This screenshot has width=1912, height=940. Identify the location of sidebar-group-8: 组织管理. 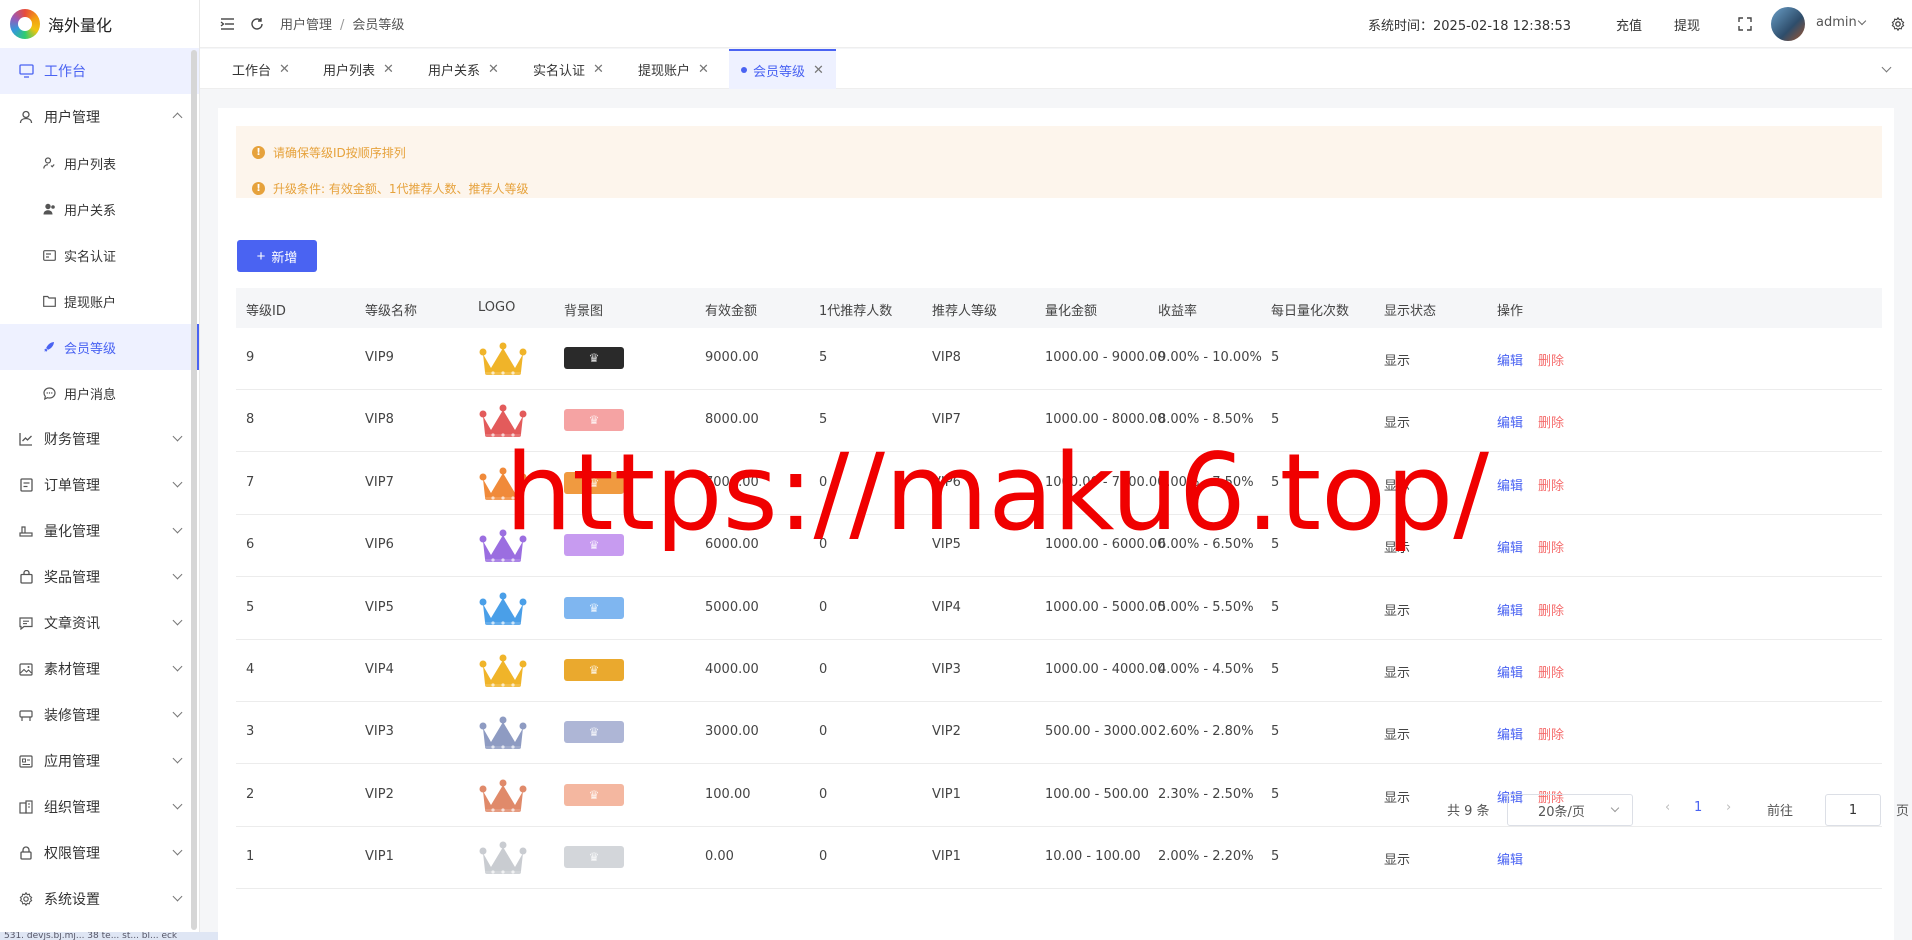
(99, 807).